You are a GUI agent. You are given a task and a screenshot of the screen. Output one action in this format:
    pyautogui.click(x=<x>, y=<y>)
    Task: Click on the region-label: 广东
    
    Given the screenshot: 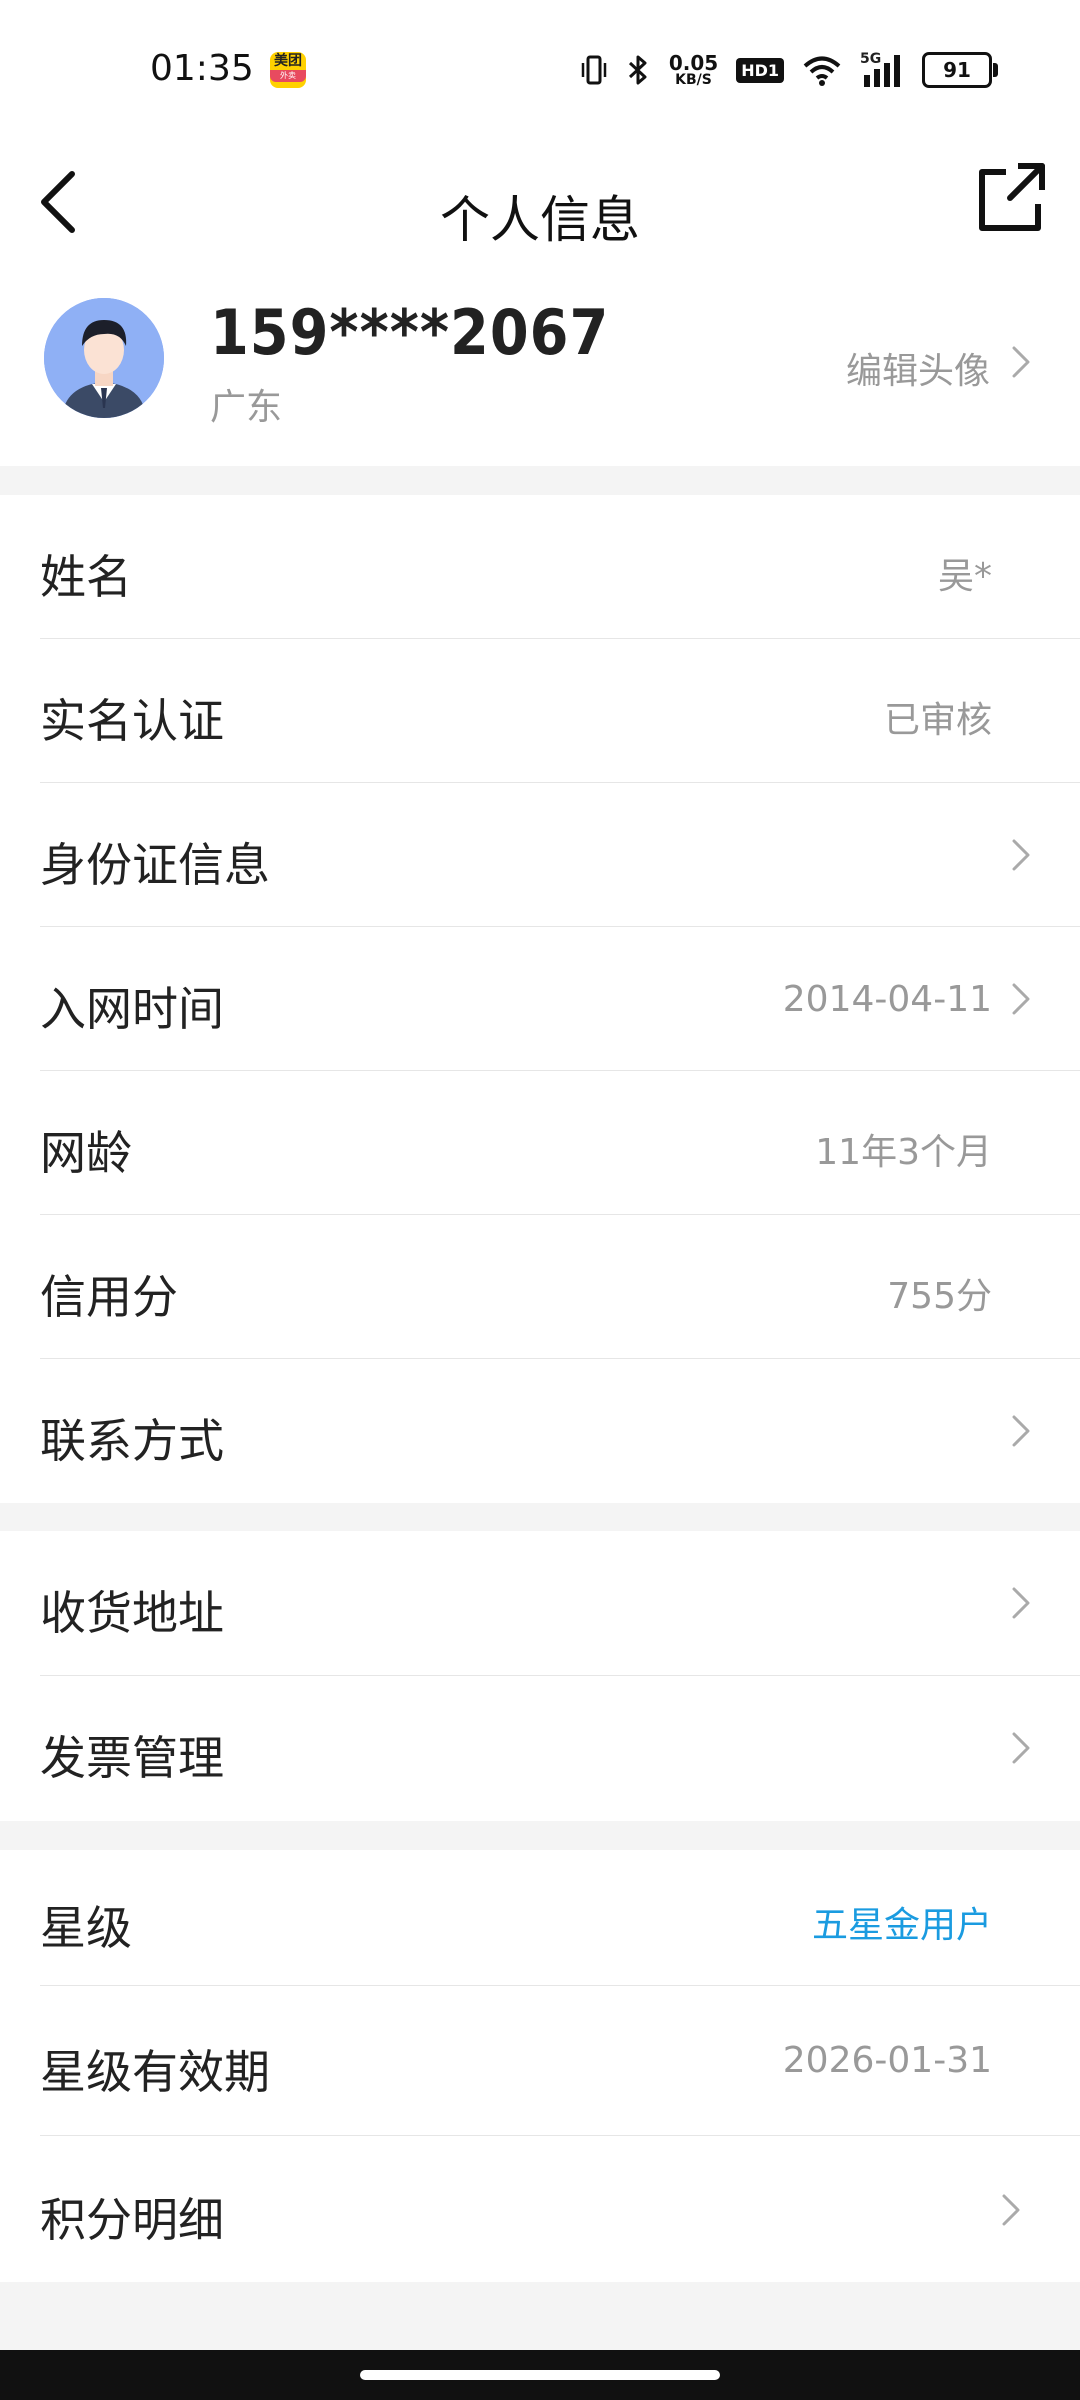 What is the action you would take?
    pyautogui.click(x=246, y=407)
    